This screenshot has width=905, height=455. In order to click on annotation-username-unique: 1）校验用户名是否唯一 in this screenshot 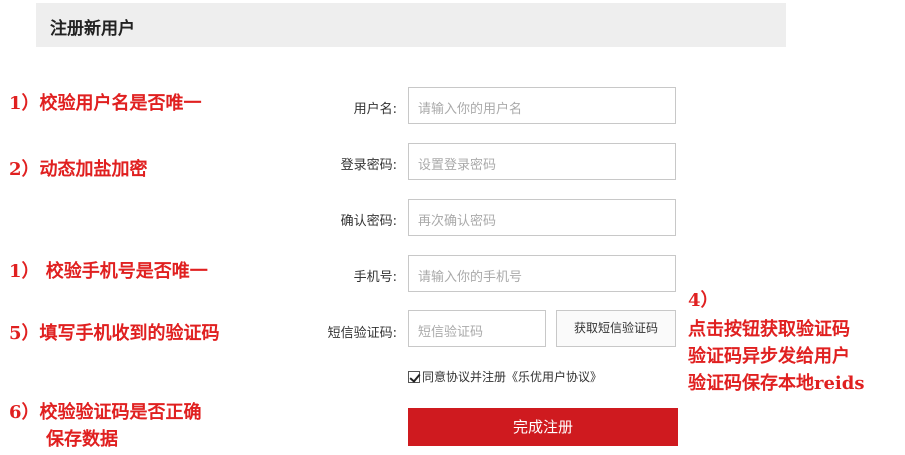, I will do `click(105, 103)`.